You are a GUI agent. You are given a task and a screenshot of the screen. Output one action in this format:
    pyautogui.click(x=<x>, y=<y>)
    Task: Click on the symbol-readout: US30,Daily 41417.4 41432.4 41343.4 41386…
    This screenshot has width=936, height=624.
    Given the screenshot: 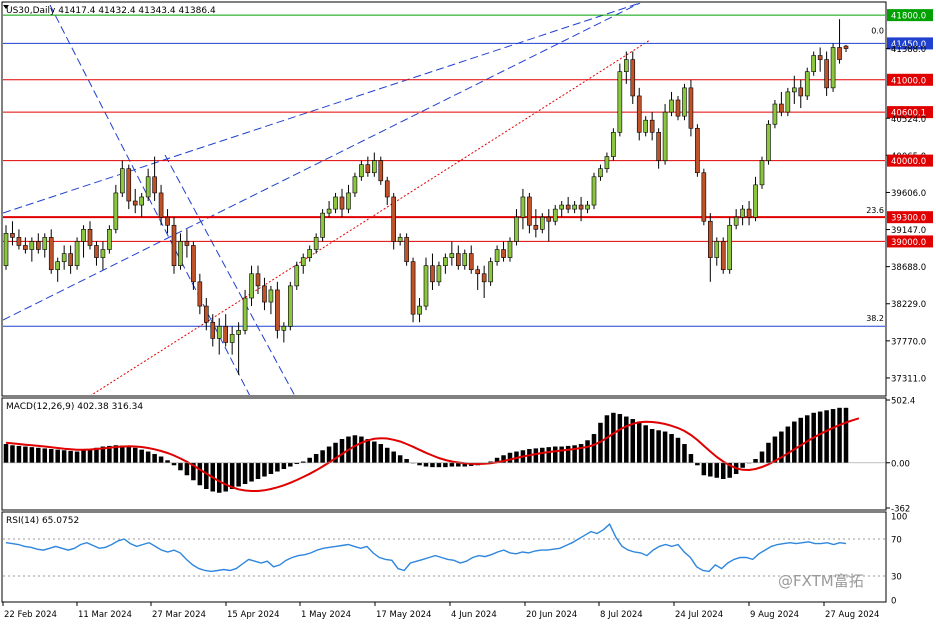 What is the action you would take?
    pyautogui.click(x=111, y=11)
    